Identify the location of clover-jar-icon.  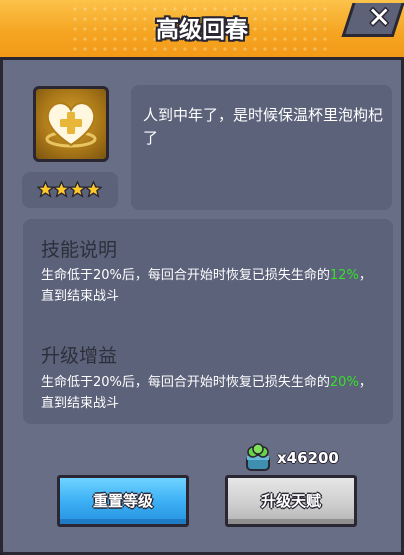
(258, 457).